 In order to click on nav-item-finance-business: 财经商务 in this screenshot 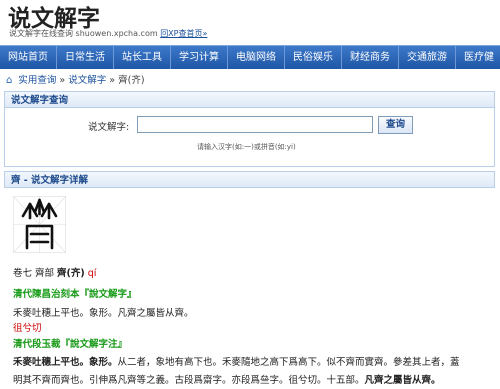, I will do `click(370, 57)`.